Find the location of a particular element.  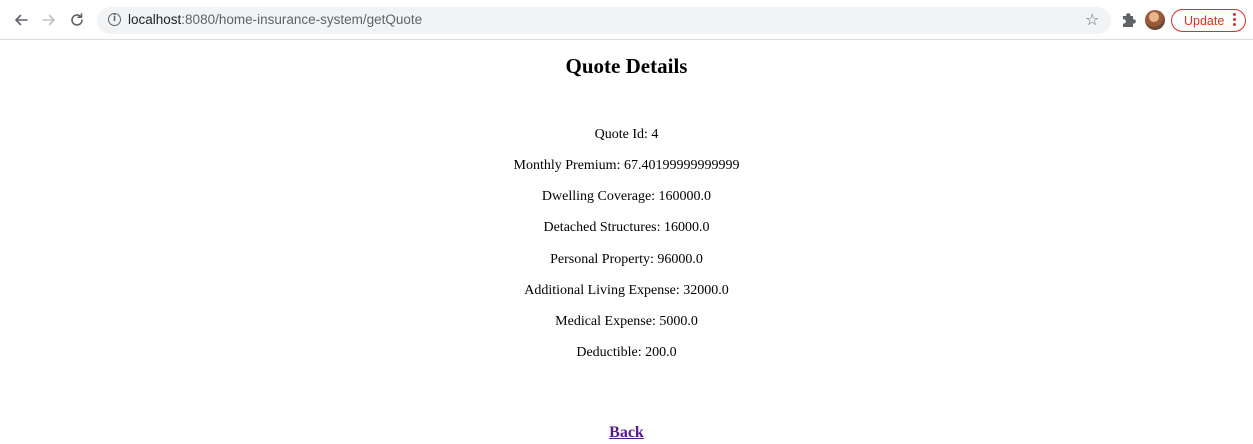

page-title: Quote Details is located at coordinates (626, 66).